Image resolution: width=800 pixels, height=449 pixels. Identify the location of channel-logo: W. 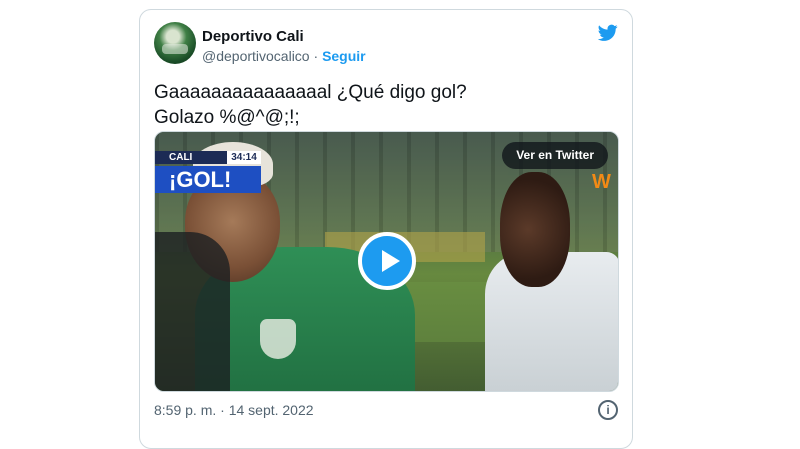
(601, 182).